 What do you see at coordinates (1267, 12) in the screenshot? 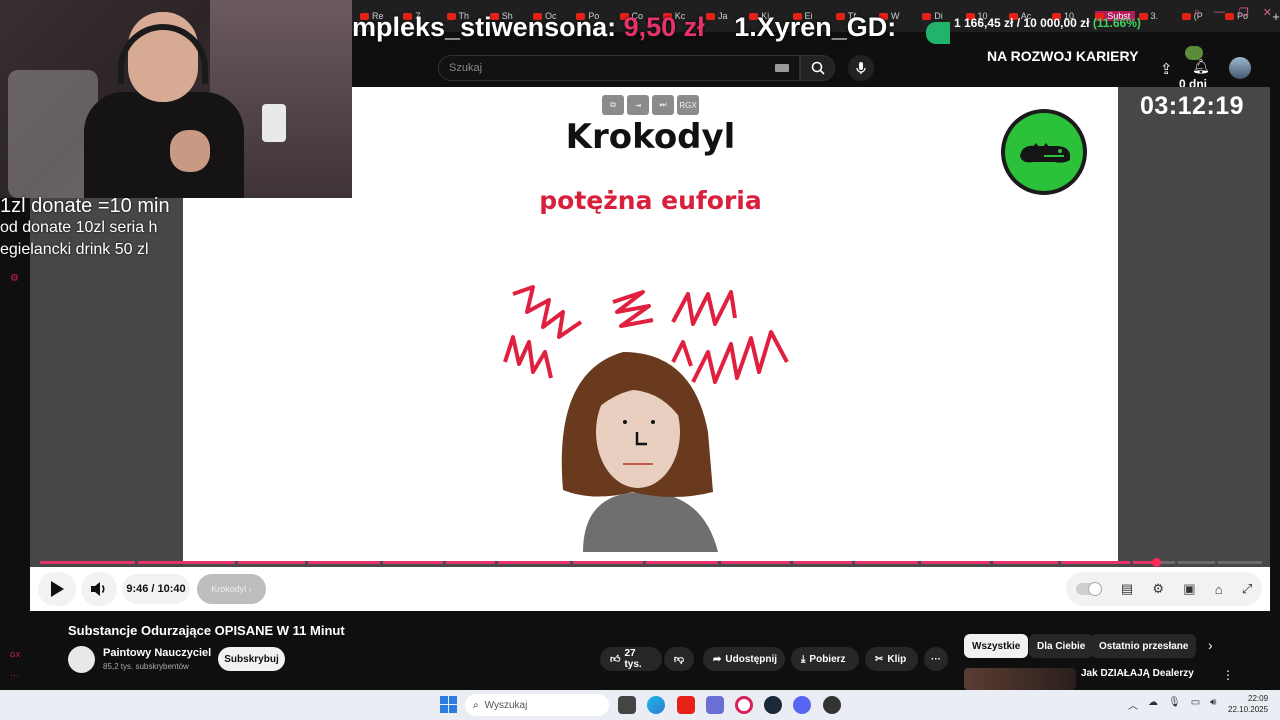
I see `close-icon: ✕` at bounding box center [1267, 12].